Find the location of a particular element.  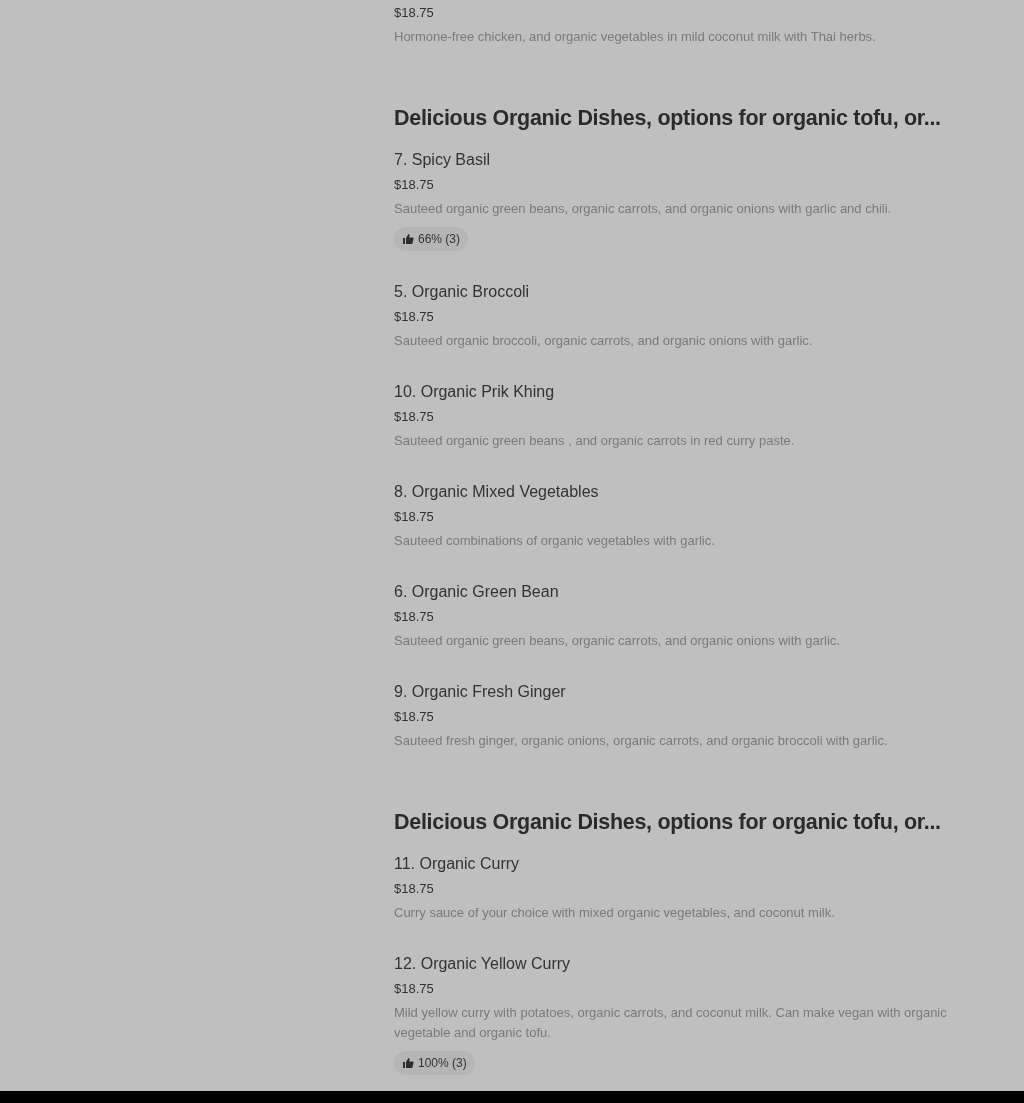

dish-title: 11. Organic Curry is located at coordinates (704, 864).